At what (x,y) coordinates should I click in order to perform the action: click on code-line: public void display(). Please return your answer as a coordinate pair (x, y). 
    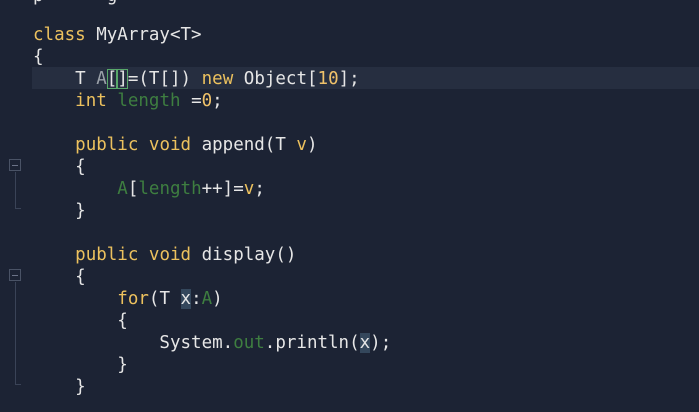
    Looking at the image, I should click on (164, 255).